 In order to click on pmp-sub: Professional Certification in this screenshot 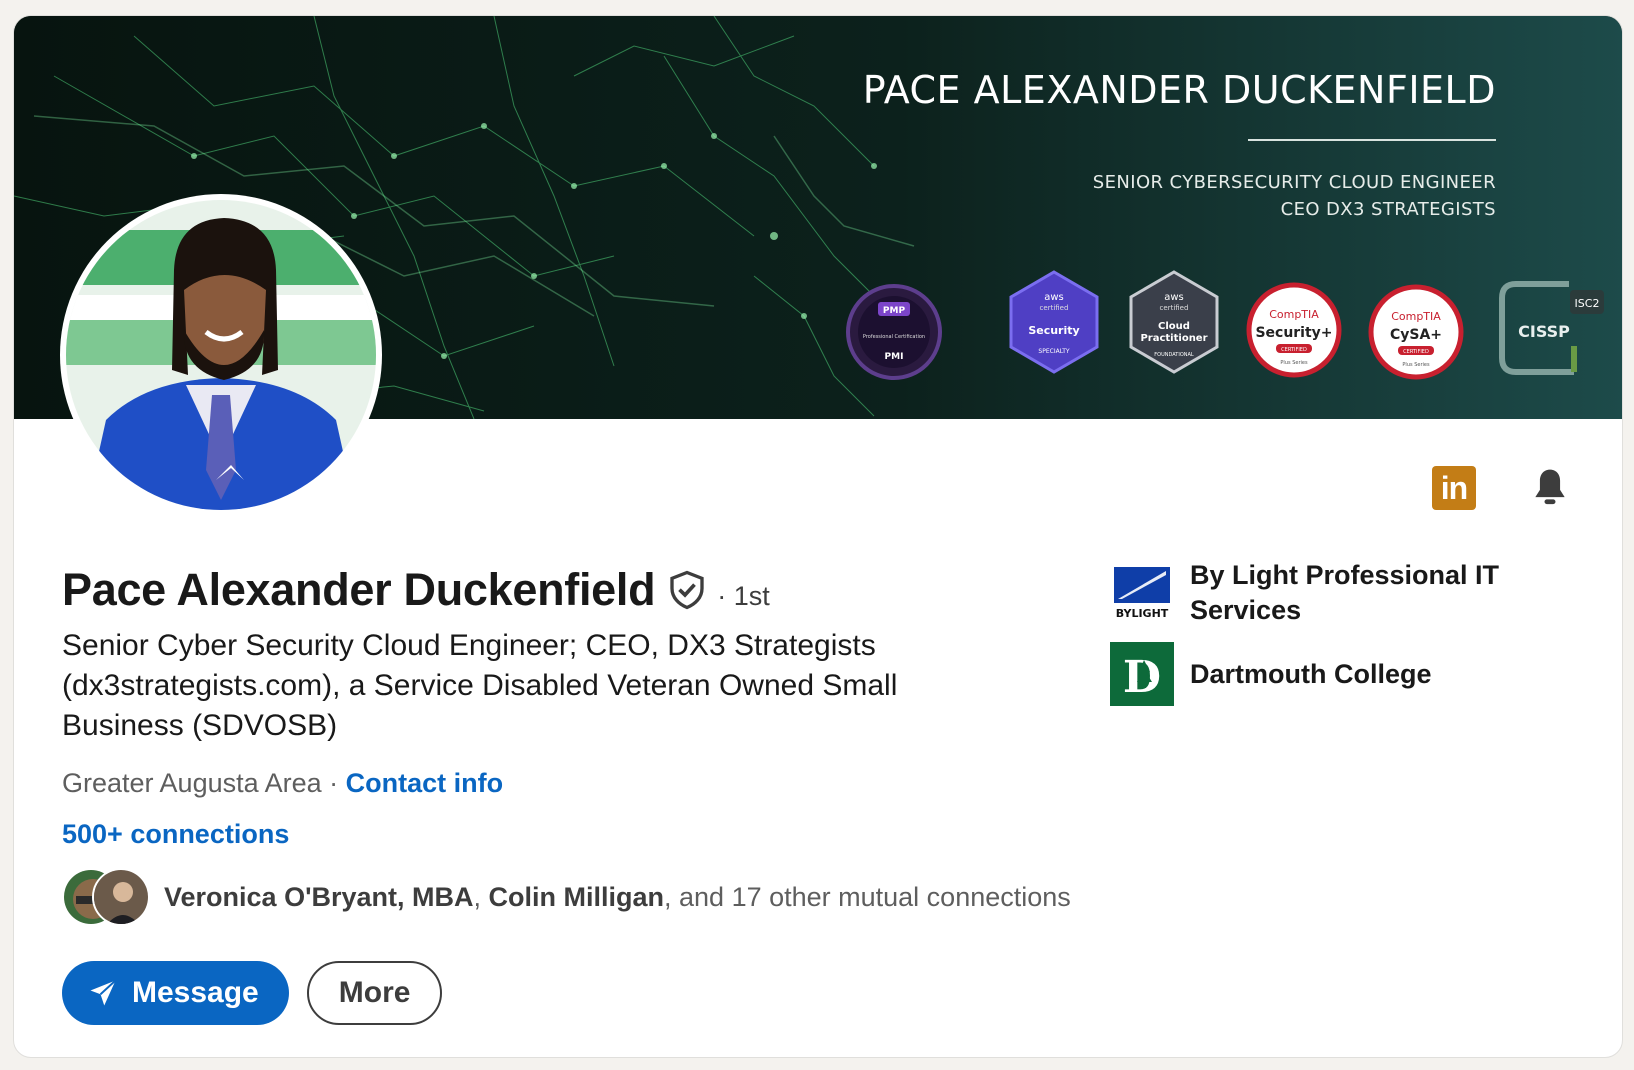, I will do `click(894, 337)`.